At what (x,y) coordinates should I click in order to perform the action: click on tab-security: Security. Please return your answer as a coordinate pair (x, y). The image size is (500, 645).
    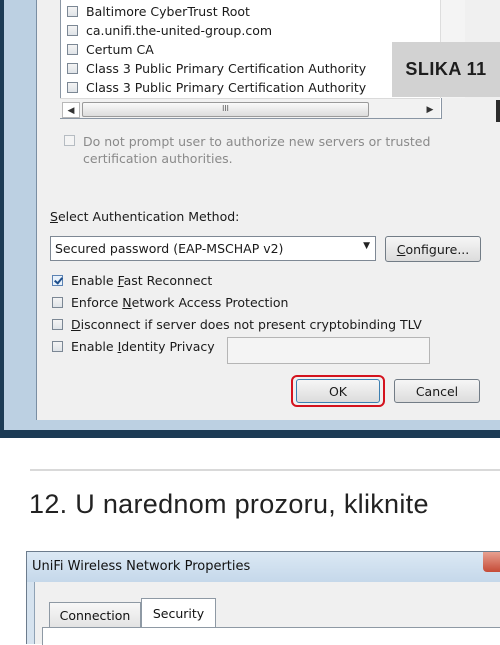
    Looking at the image, I should click on (178, 613).